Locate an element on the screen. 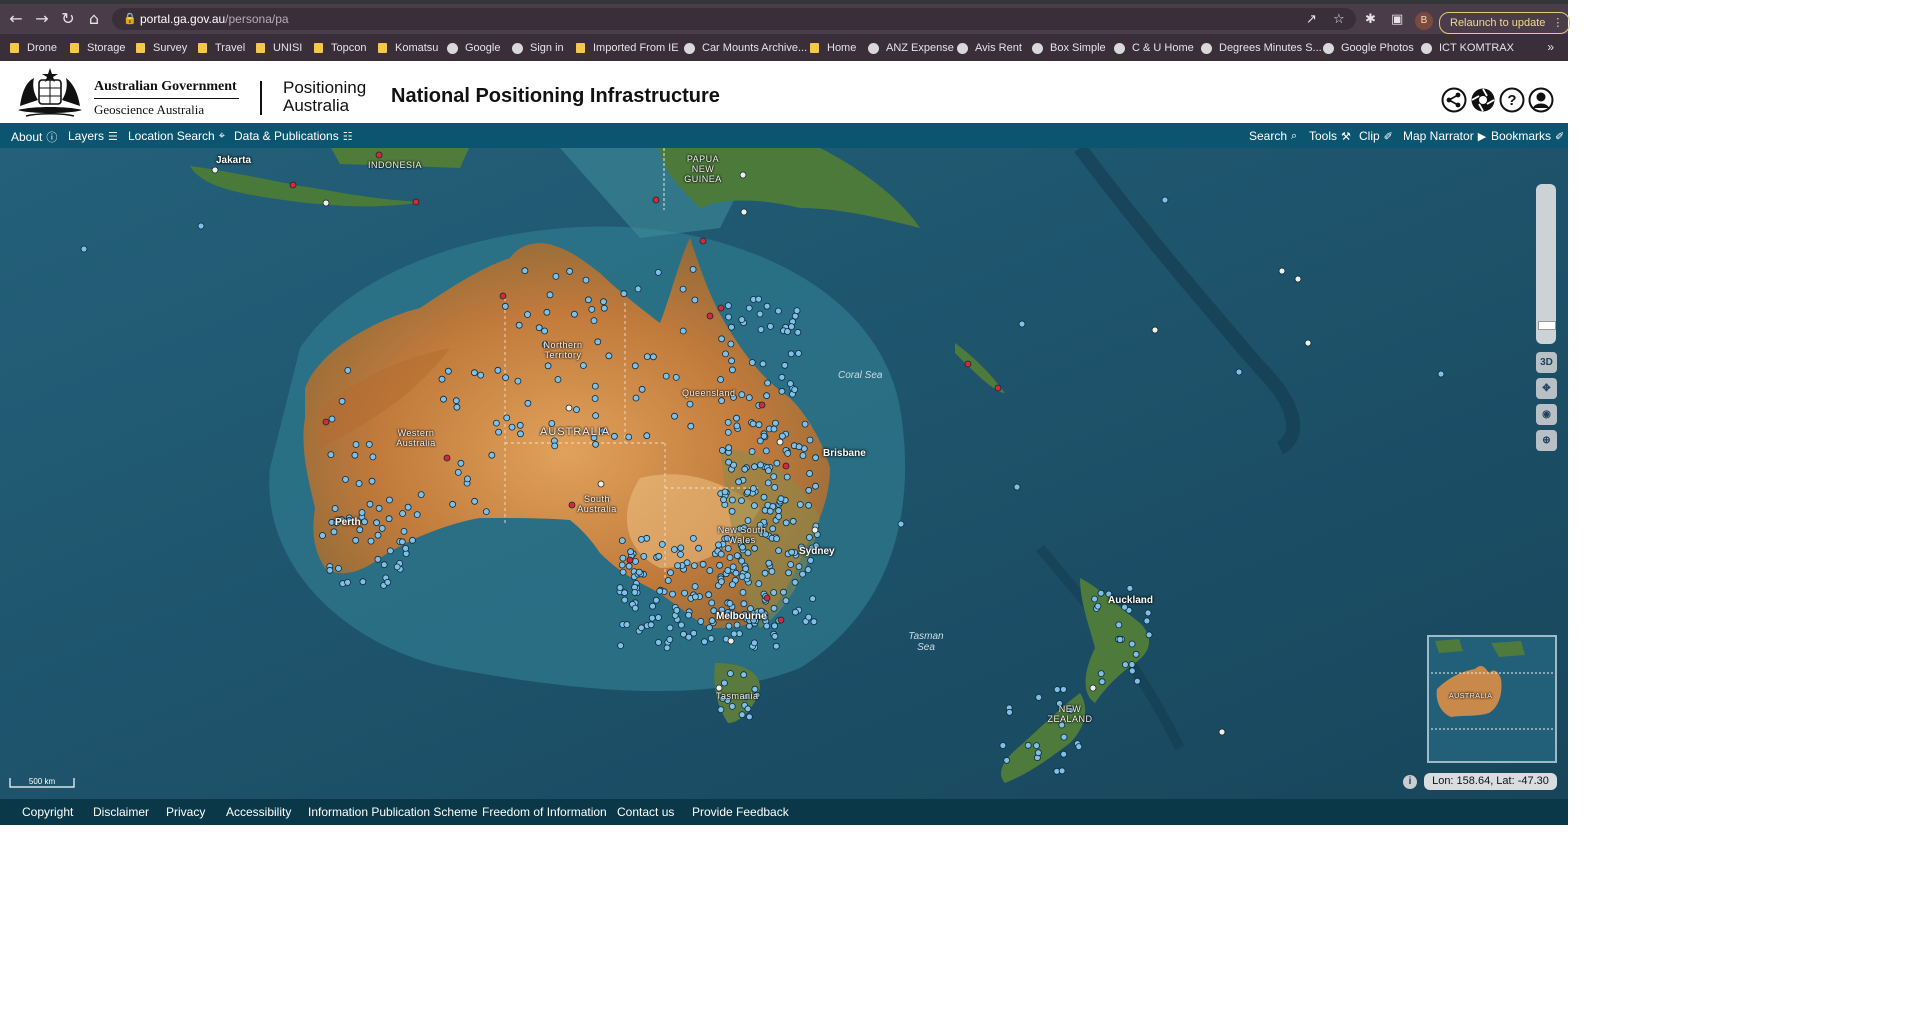 This screenshot has height=1011, width=1921. bookmark-12: ANZ Expense is located at coordinates (911, 48).